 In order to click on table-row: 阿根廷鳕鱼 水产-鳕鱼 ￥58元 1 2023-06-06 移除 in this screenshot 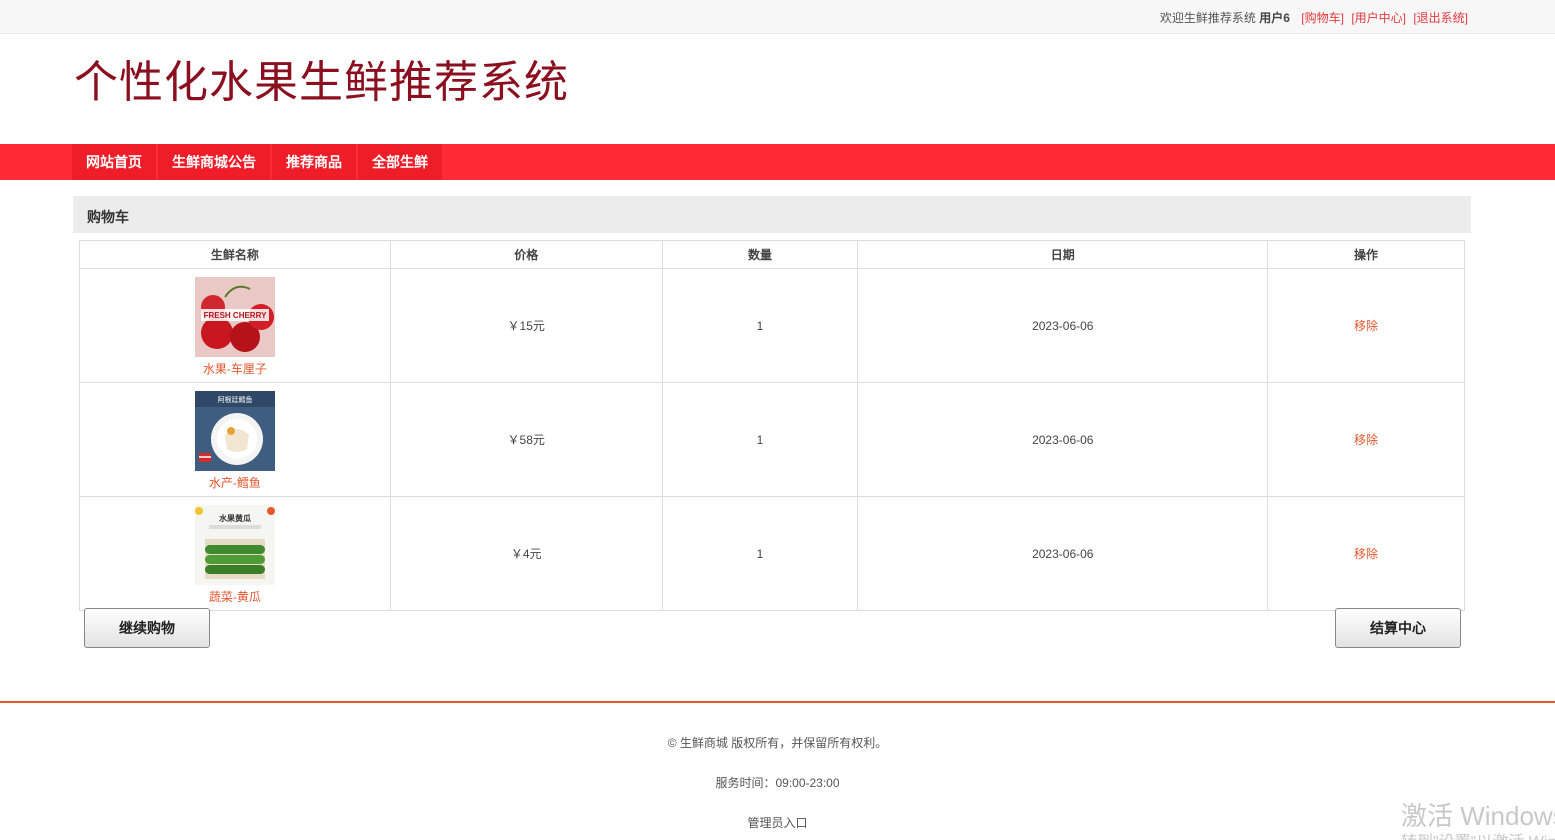, I will do `click(772, 439)`.